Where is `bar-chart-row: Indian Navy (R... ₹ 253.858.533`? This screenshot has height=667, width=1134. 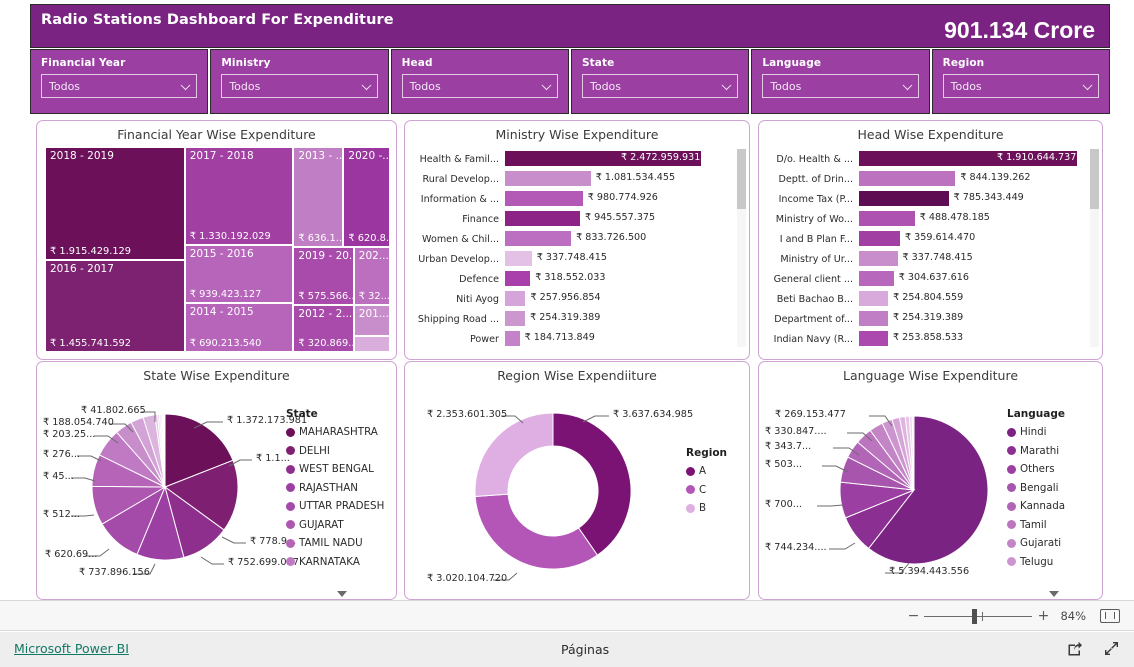
bar-chart-row: Indian Navy (R... ₹ 253.858.533 is located at coordinates (932, 339).